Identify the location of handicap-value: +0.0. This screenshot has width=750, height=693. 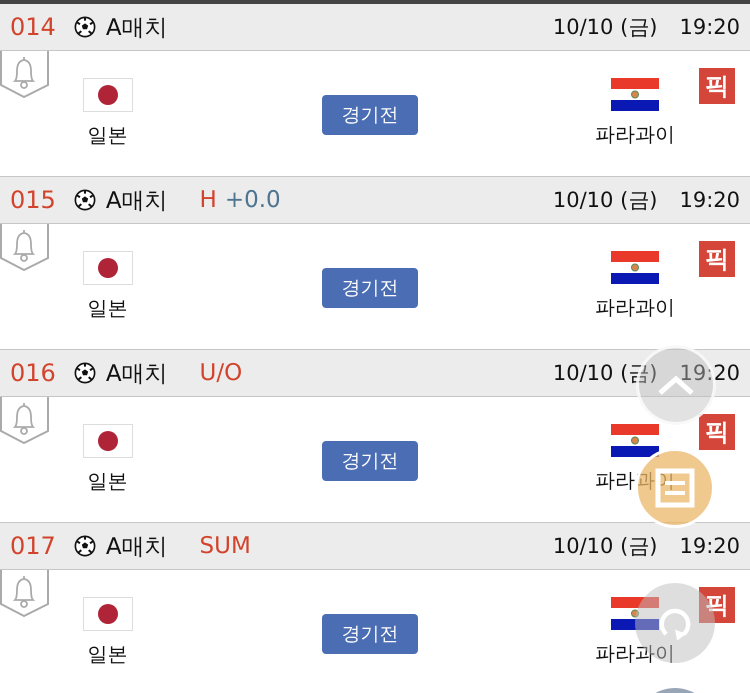
(252, 200).